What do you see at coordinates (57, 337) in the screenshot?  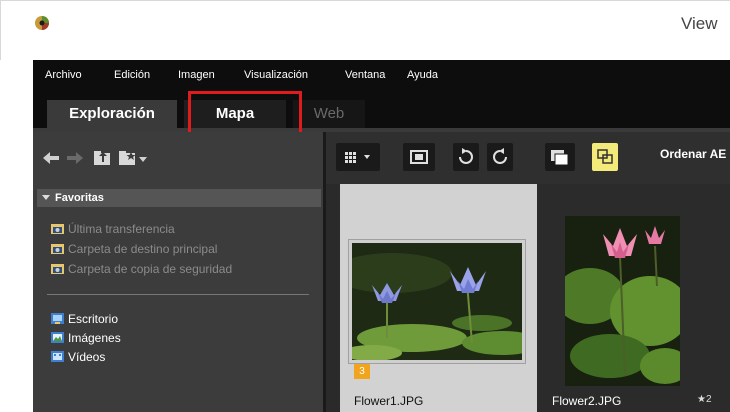 I see `pictures-folder-icon` at bounding box center [57, 337].